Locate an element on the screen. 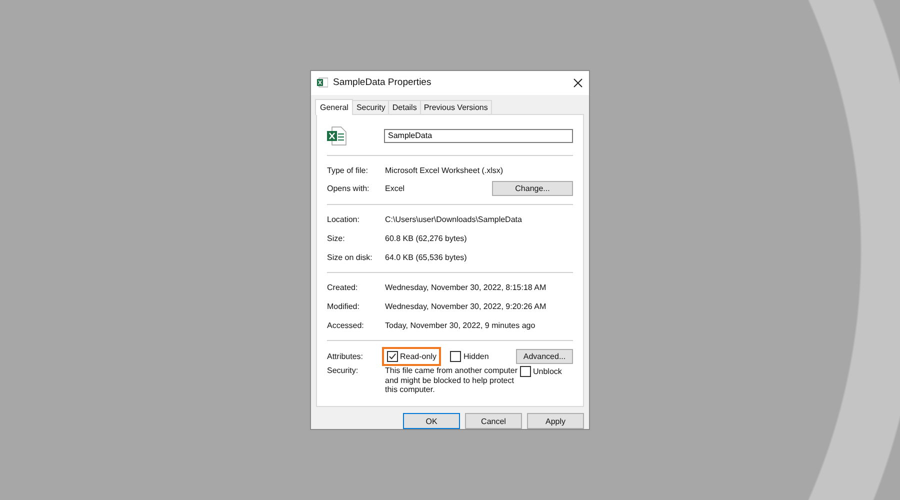 The height and width of the screenshot is (500, 900). field-label: Size: is located at coordinates (336, 238).